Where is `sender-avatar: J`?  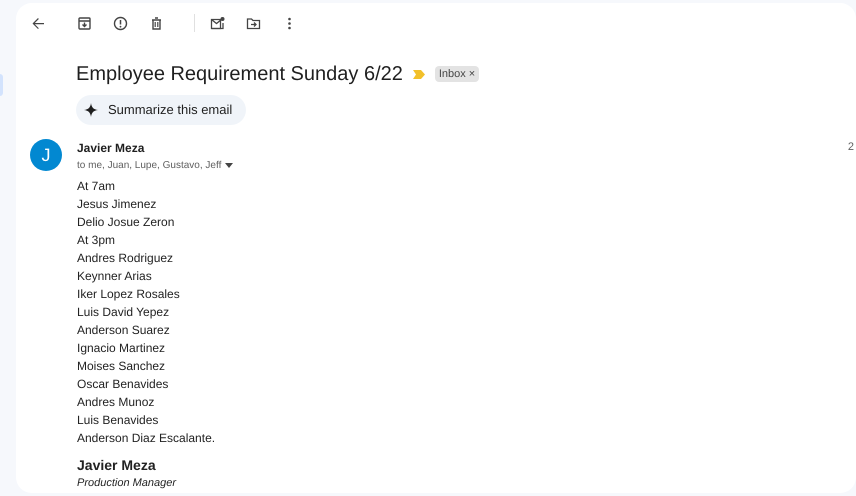 sender-avatar: J is located at coordinates (46, 155).